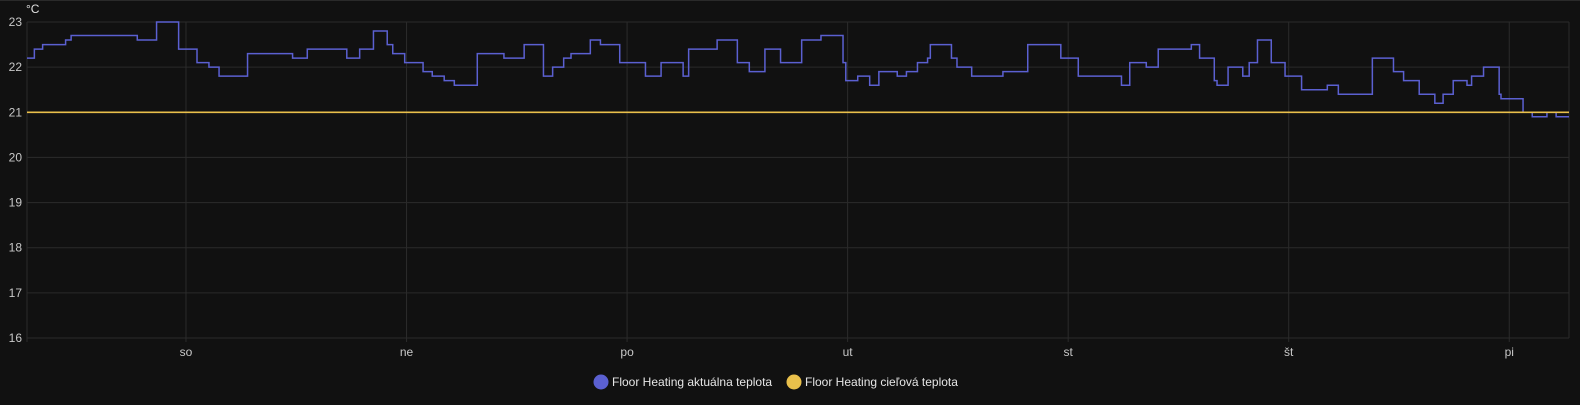 The height and width of the screenshot is (405, 1580). Describe the element at coordinates (16, 67) in the screenshot. I see `y-tick-label: 22` at that location.